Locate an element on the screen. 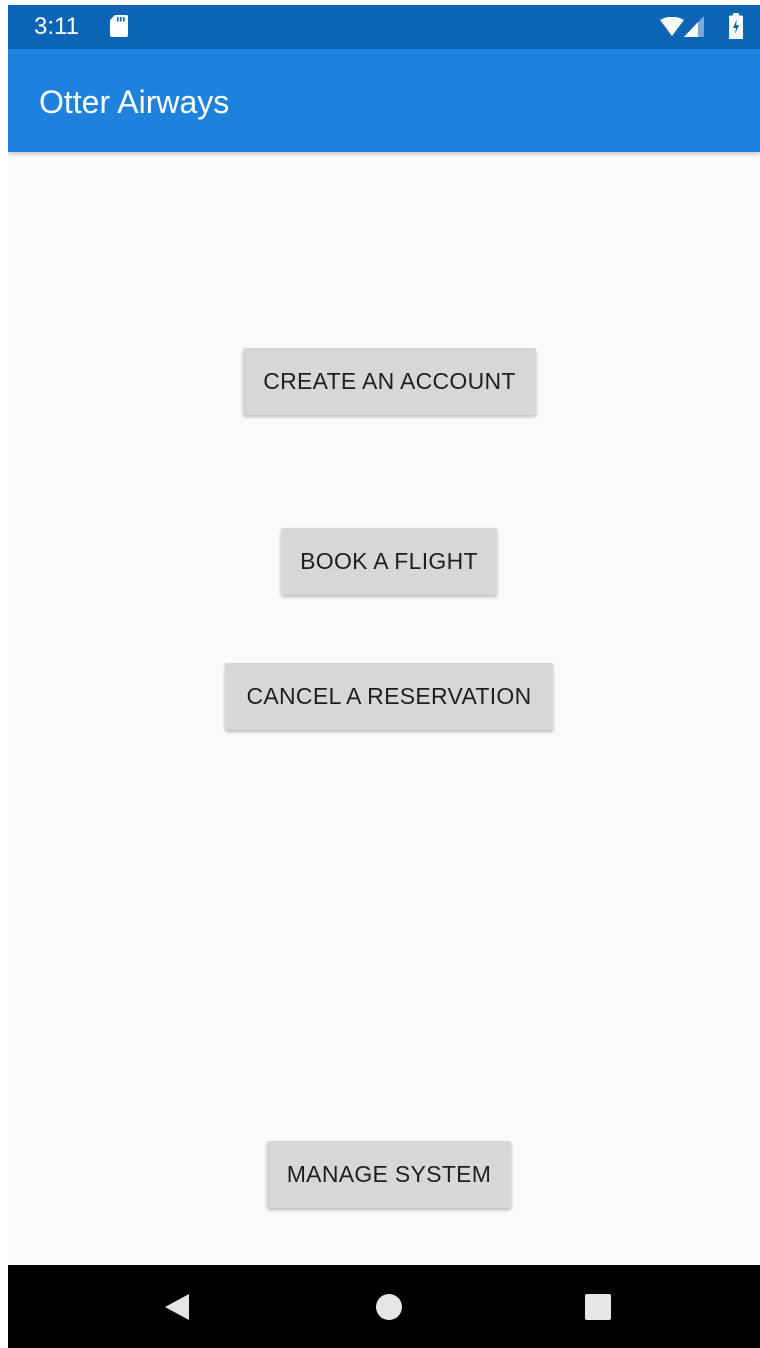  create-account-button: CREATE AN ACCOUNT is located at coordinates (389, 381).